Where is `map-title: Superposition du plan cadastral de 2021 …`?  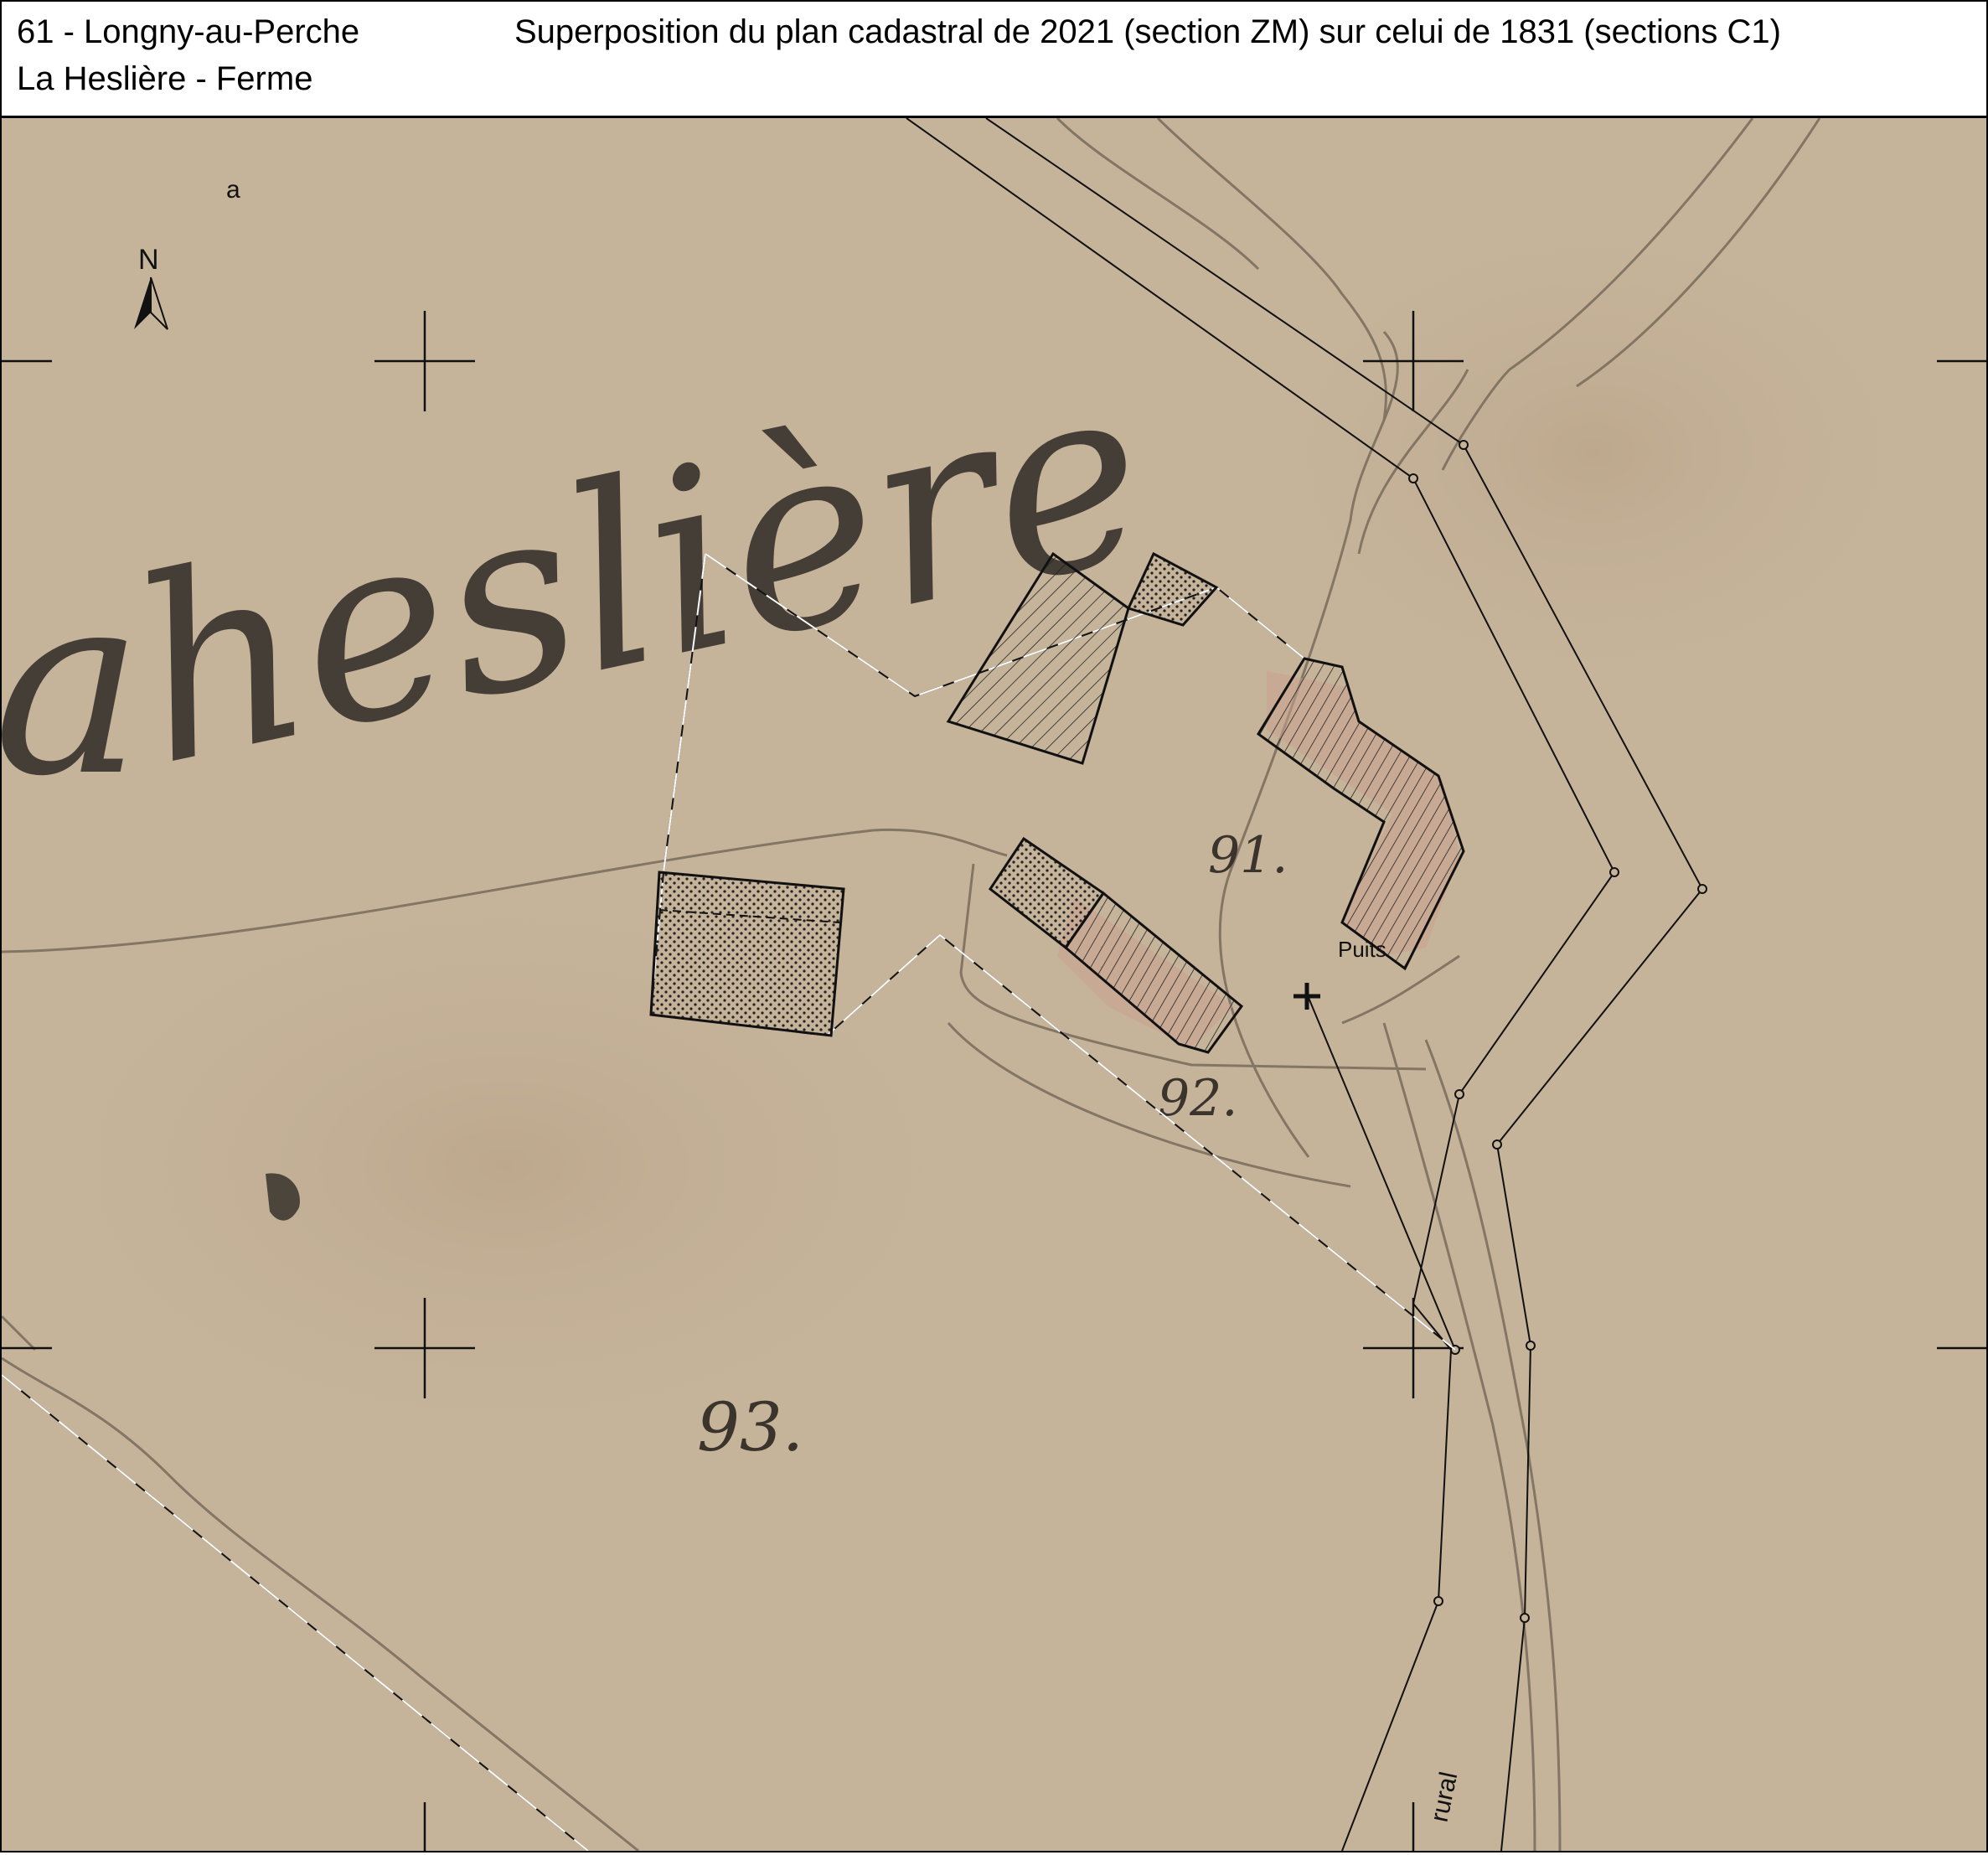 map-title: Superposition du plan cadastral de 2021 … is located at coordinates (1147, 32).